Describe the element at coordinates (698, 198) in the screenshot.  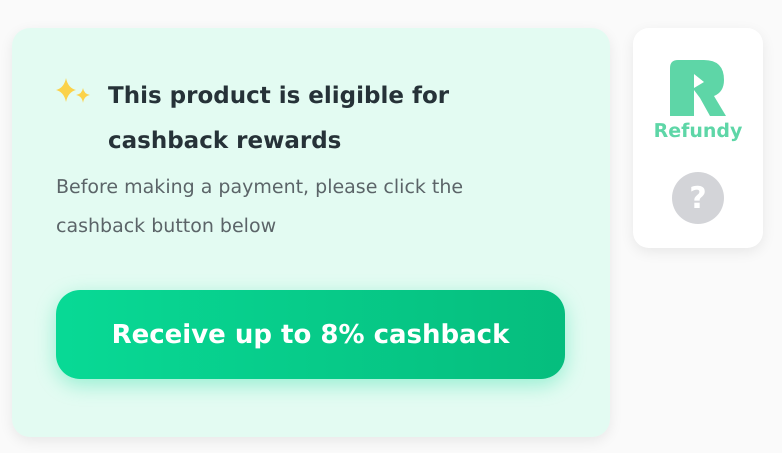
I see `help-button: ?` at that location.